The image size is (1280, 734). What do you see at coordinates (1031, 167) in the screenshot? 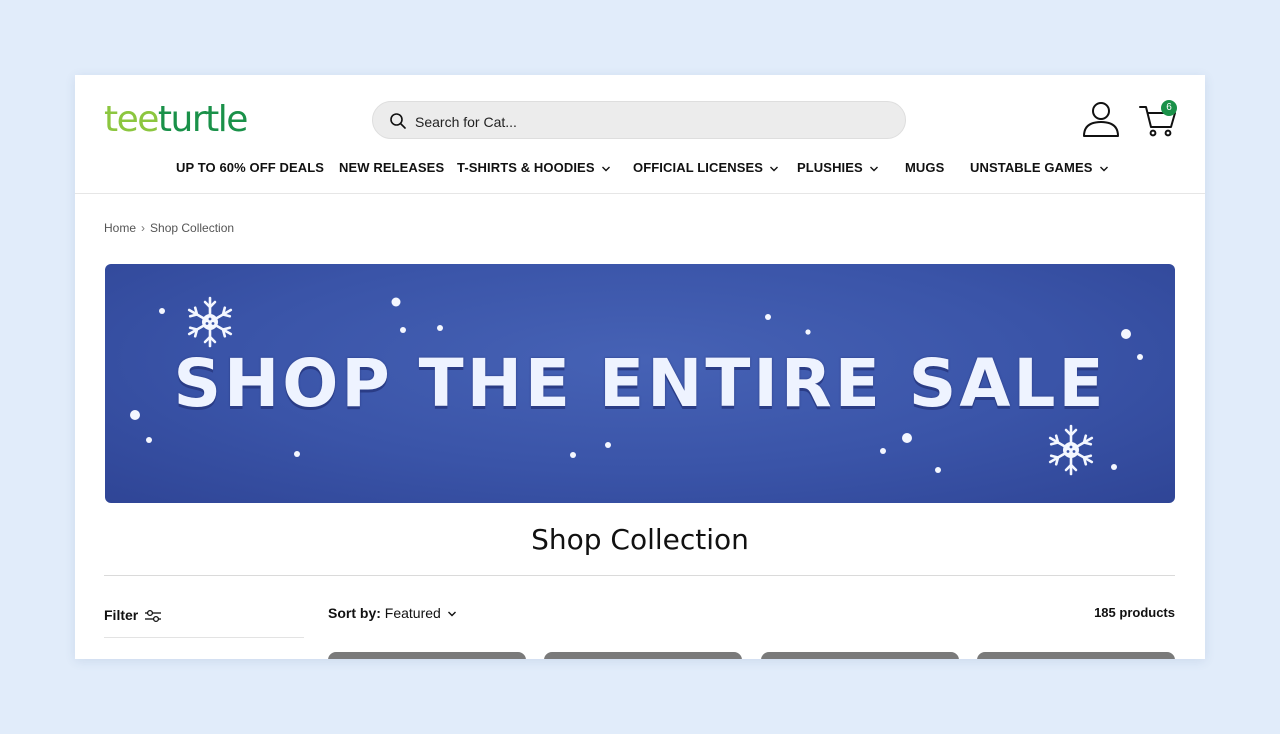
I see `nav-item-games-label: UNSTABLE GAMES` at bounding box center [1031, 167].